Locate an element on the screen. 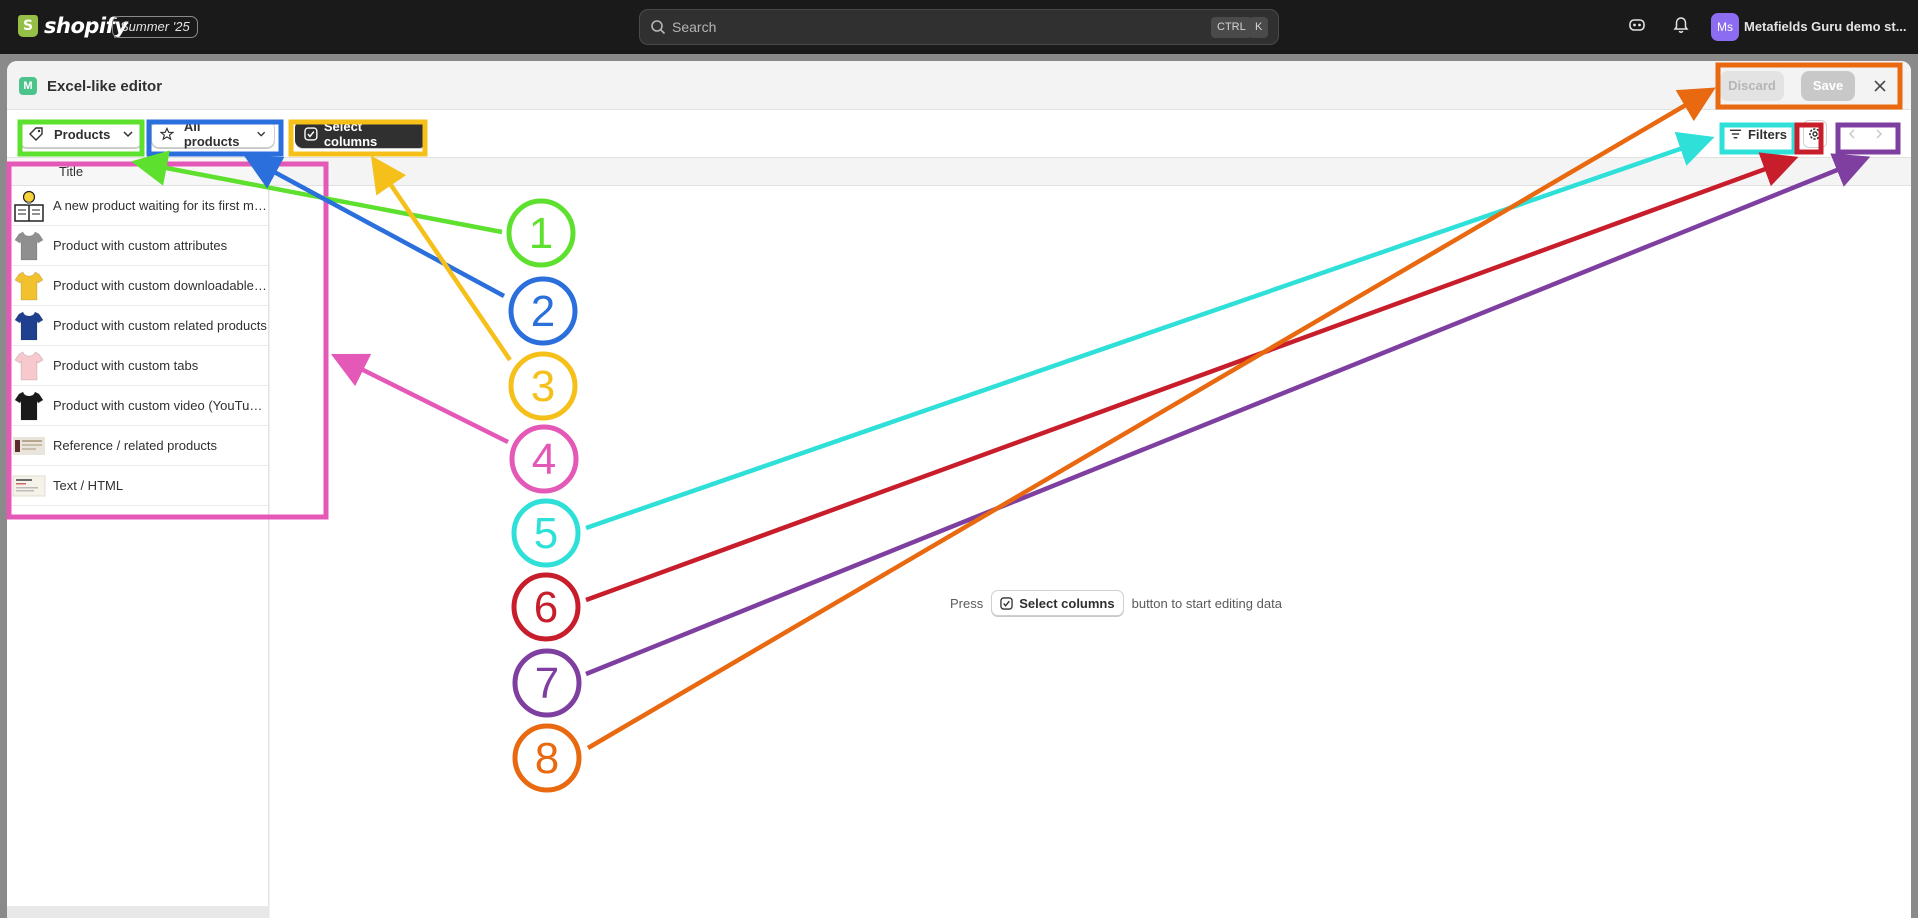 This screenshot has height=918, width=1918. empty-state-prefix: Press is located at coordinates (967, 603).